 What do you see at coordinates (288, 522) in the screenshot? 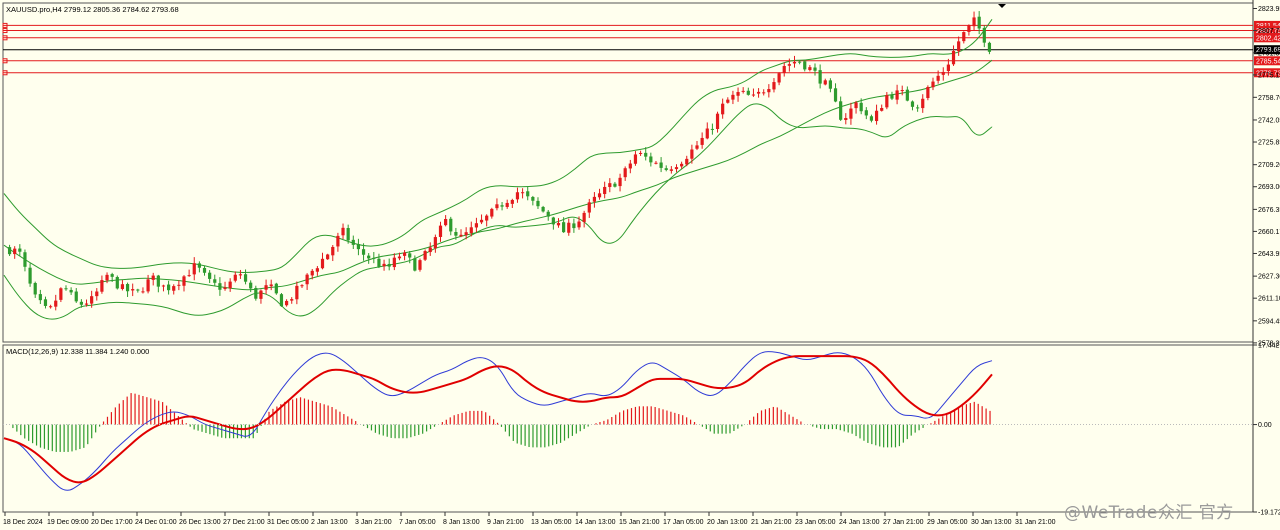
I see `time-axis-label: 31 Dec 05:00` at bounding box center [288, 522].